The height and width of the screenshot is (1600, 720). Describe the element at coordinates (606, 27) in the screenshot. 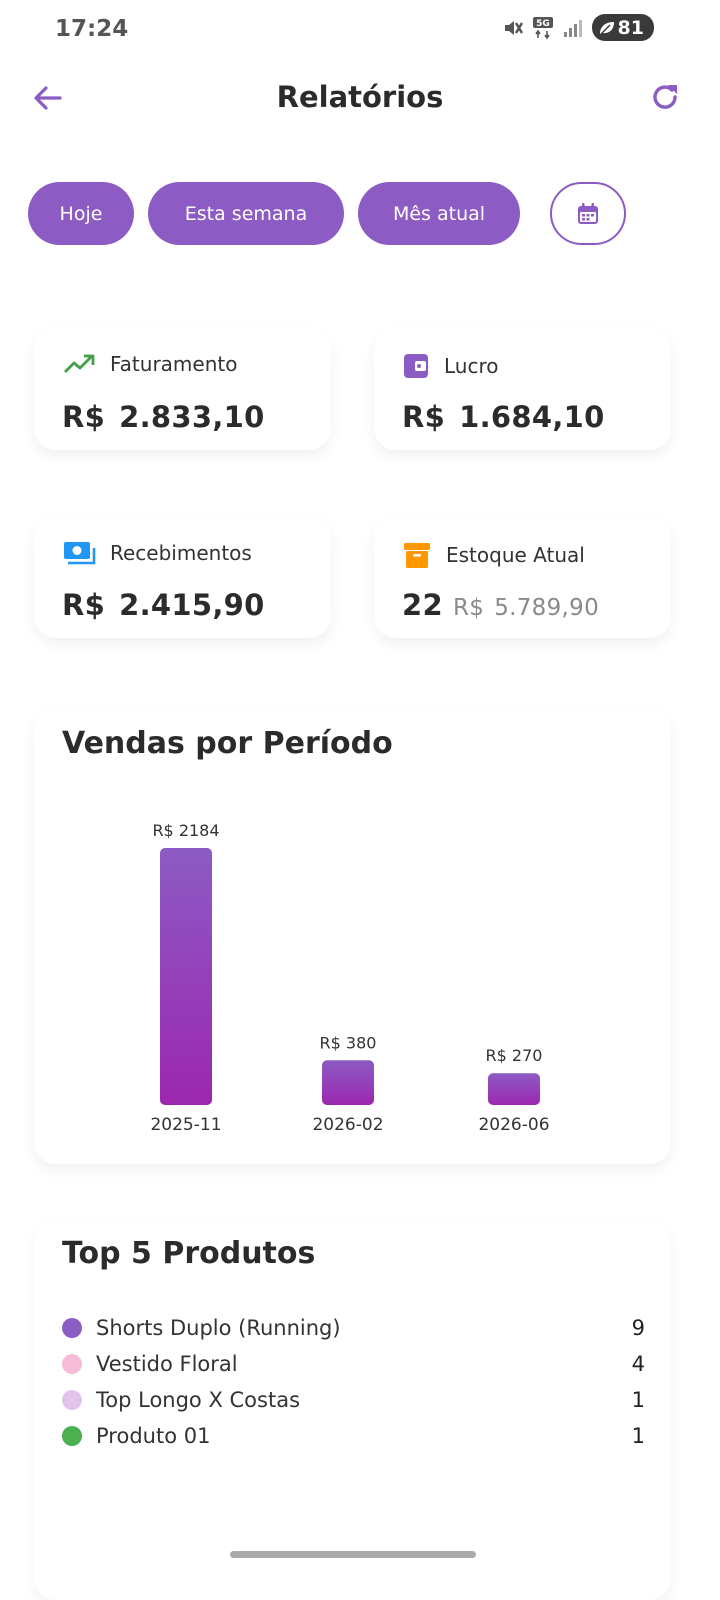

I see `leaf-icon` at that location.